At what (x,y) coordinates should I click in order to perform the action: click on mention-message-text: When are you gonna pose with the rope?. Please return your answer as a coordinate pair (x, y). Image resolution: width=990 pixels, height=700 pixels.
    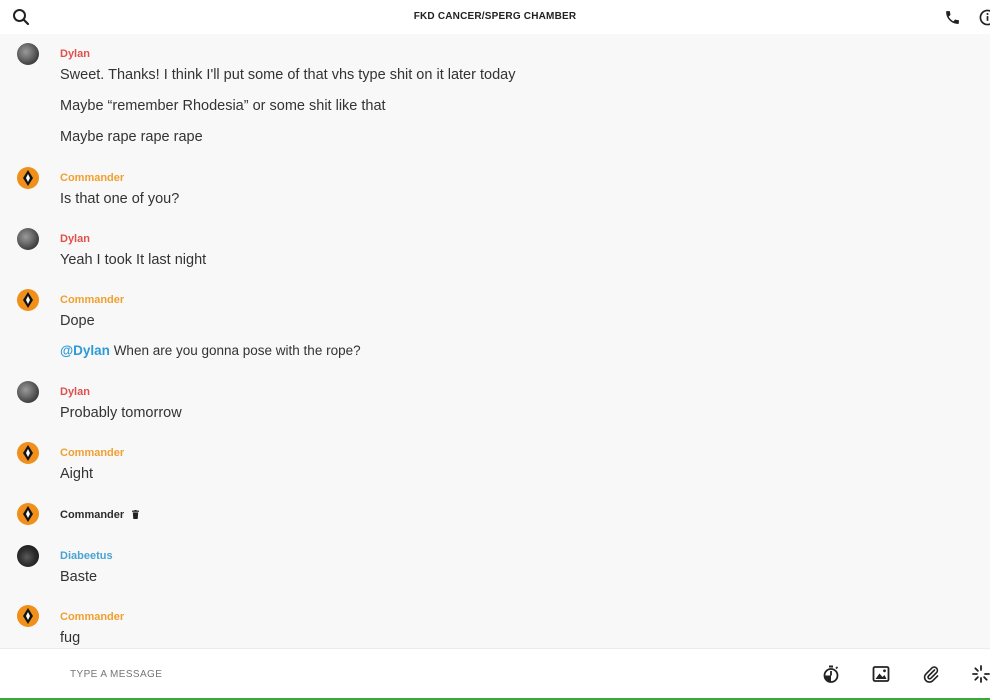
    Looking at the image, I should click on (235, 350).